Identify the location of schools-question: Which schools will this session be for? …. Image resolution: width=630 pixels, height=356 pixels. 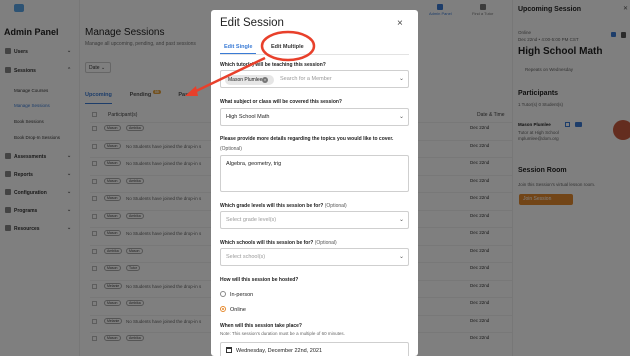
(278, 243).